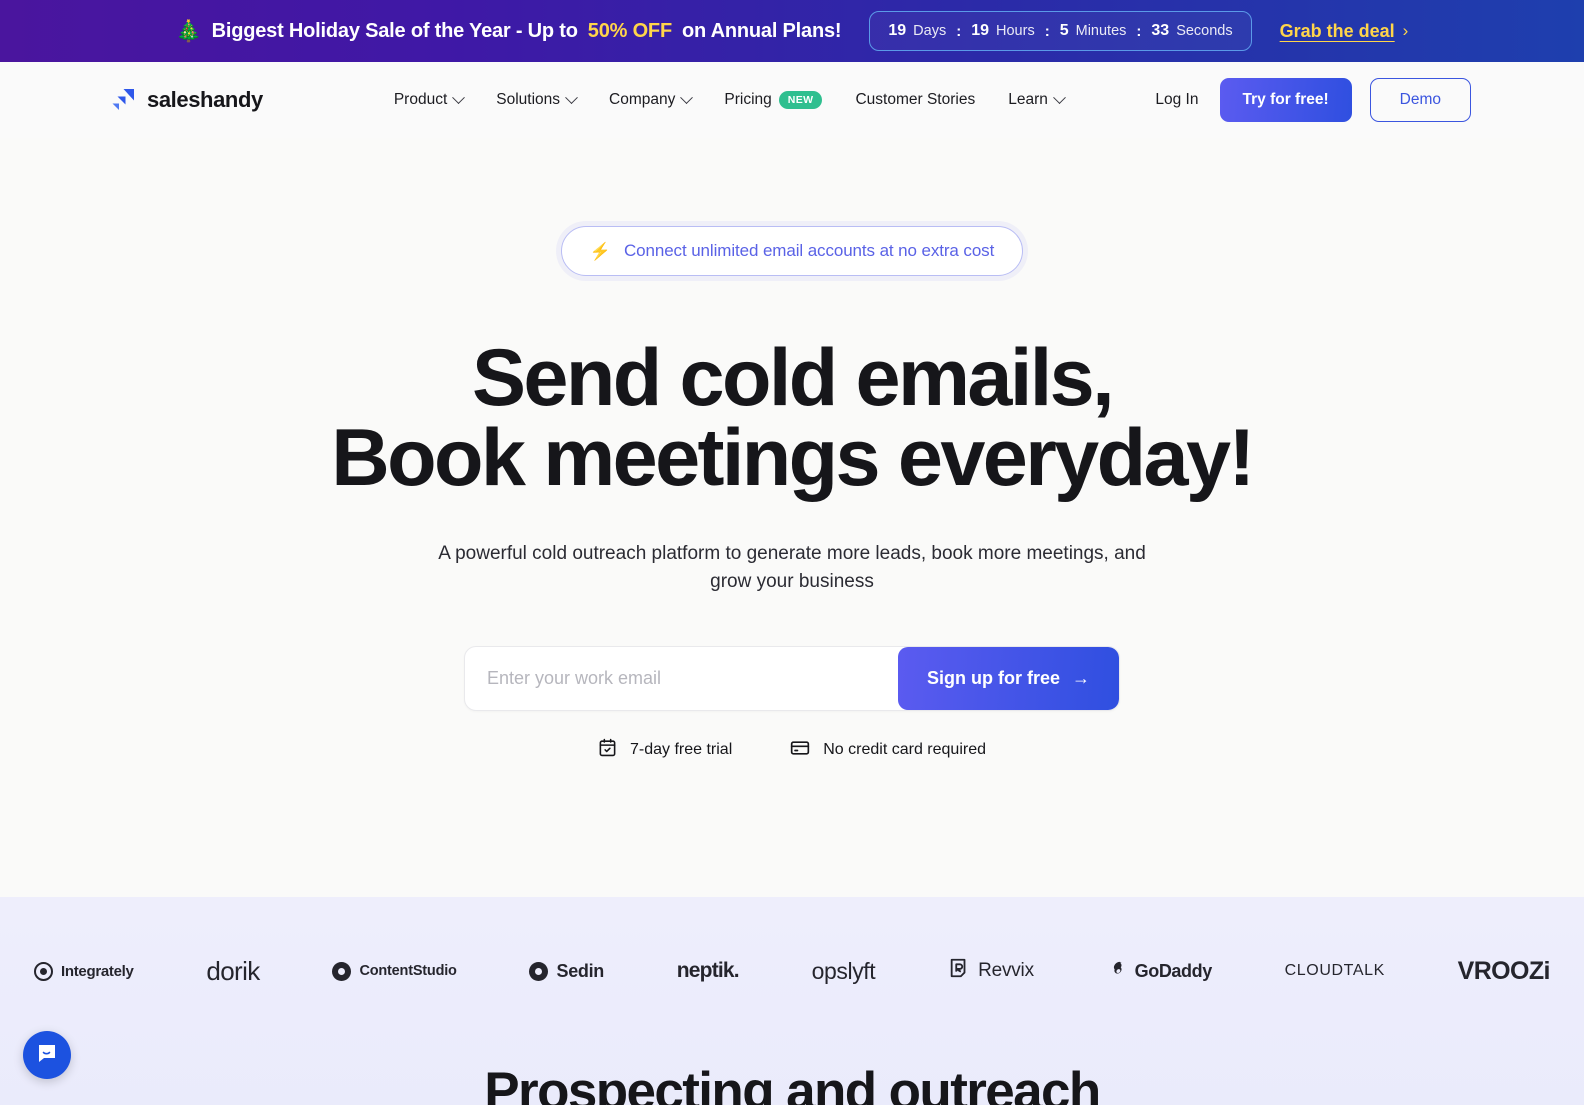 The height and width of the screenshot is (1105, 1584). Describe the element at coordinates (1337, 30) in the screenshot. I see `grab-the-deal-label: Grab the deal` at that location.